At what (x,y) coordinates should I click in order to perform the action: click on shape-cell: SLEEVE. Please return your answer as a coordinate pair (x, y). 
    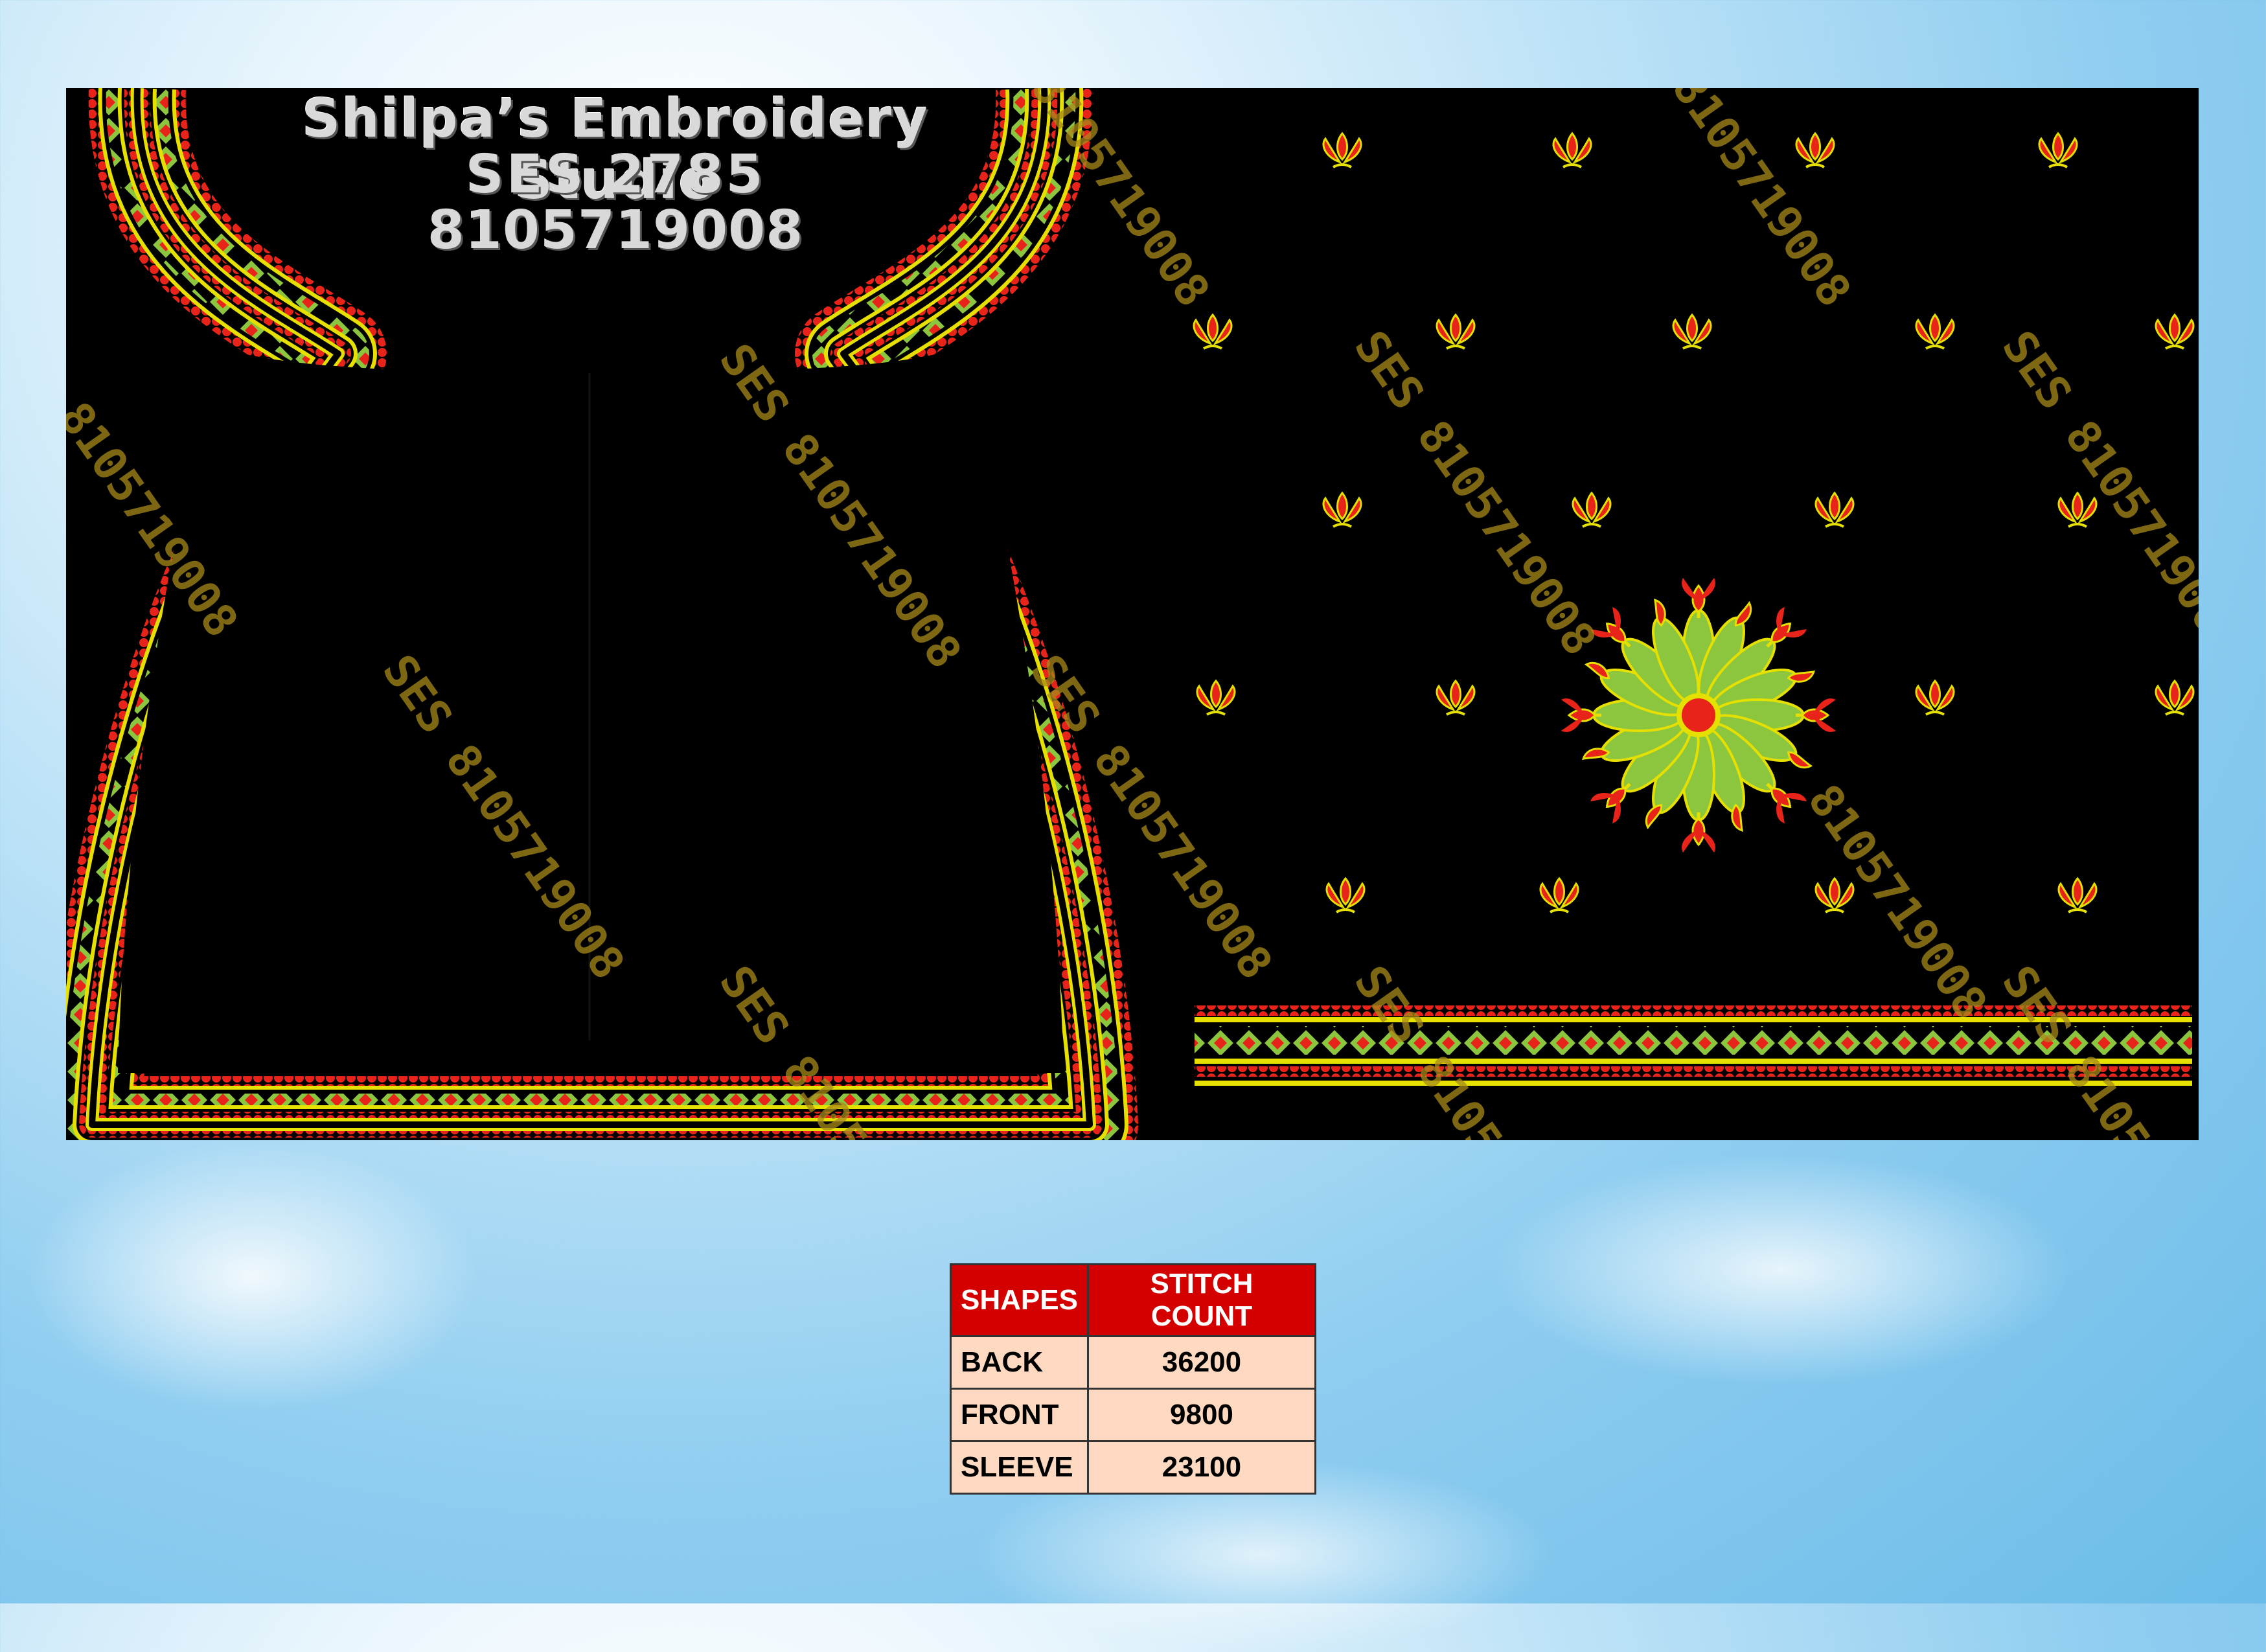
    Looking at the image, I should click on (1019, 1467).